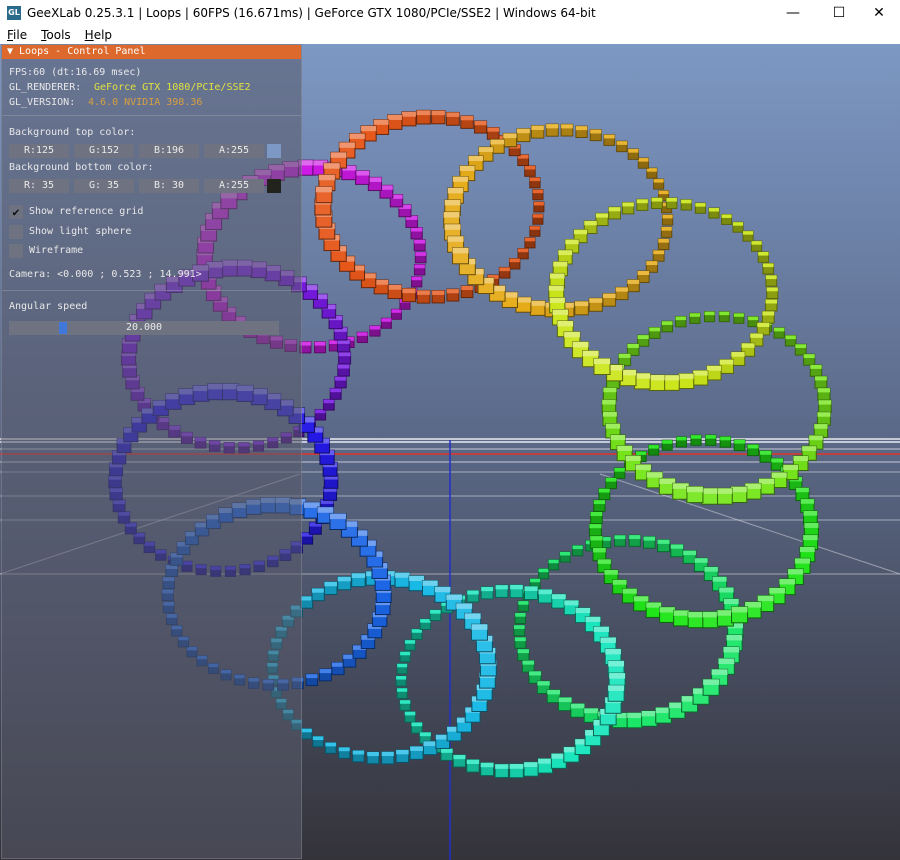  Describe the element at coordinates (104, 151) in the screenshot. I see `bg-top-g-field: G:152` at that location.